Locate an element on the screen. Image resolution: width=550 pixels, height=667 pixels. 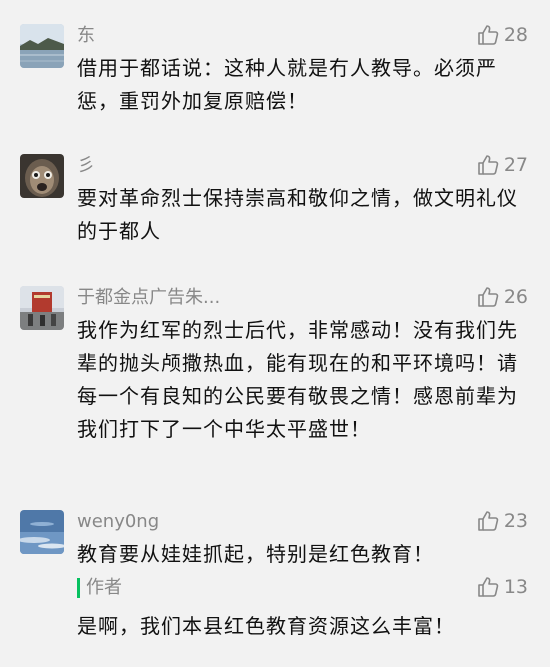
author-reply: 作者 13 是啊，我们本县红色教育资源这么丰富！ is located at coordinates (275, 616).